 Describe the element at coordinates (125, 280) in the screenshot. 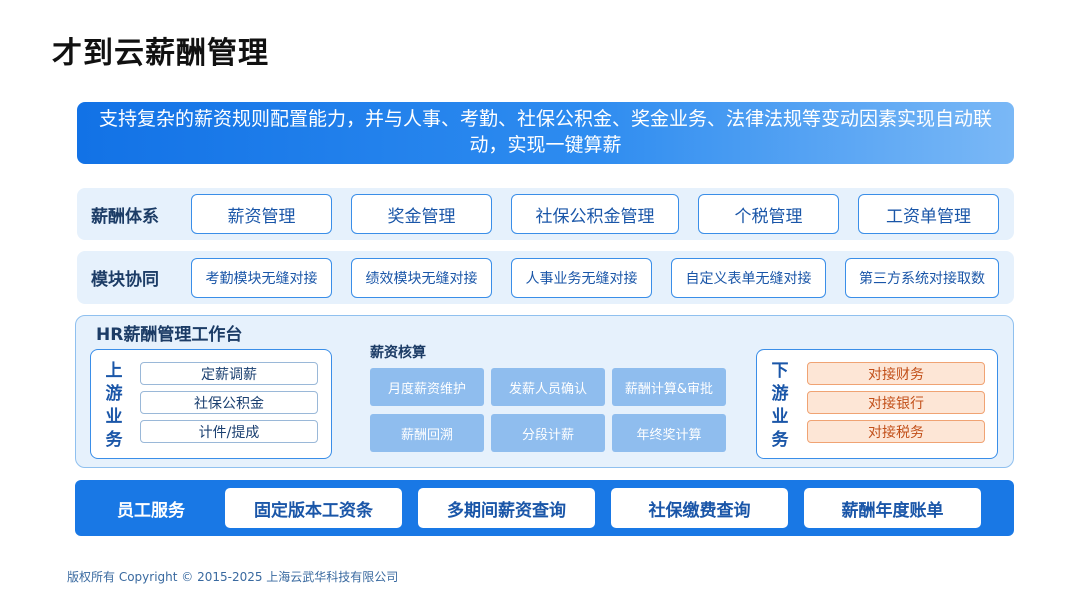

I see `module-collab-label: 模块协同` at that location.